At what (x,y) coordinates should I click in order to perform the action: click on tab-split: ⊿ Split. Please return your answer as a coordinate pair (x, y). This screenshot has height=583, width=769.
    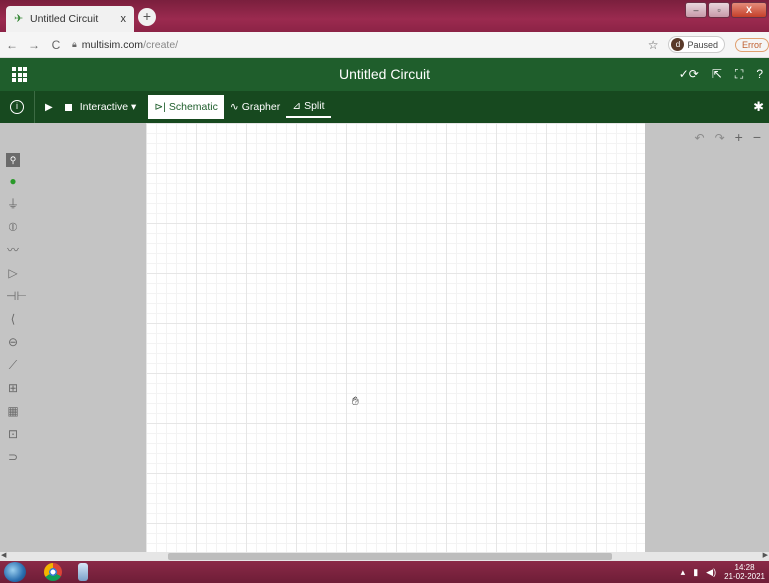
    Looking at the image, I should click on (308, 107).